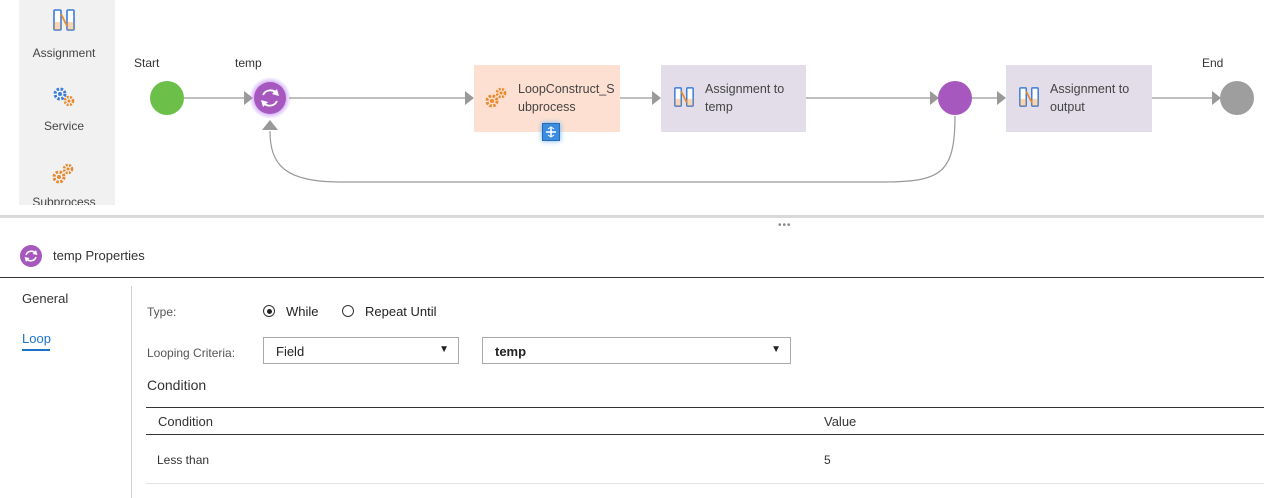 This screenshot has height=498, width=1264. Describe the element at coordinates (1090, 98) in the screenshot. I see `assignment-to-output-label: Assignment to output` at that location.